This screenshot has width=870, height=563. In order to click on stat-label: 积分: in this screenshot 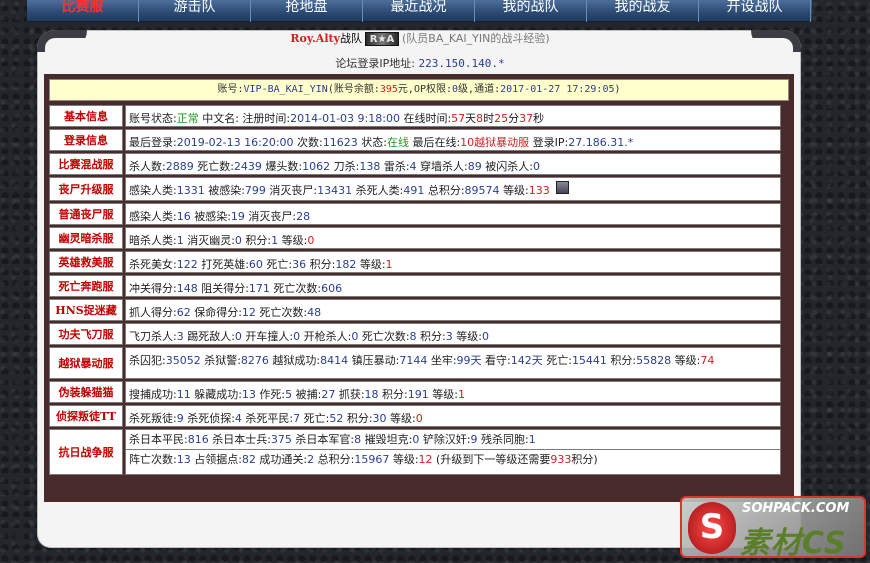, I will do `click(393, 394)`.